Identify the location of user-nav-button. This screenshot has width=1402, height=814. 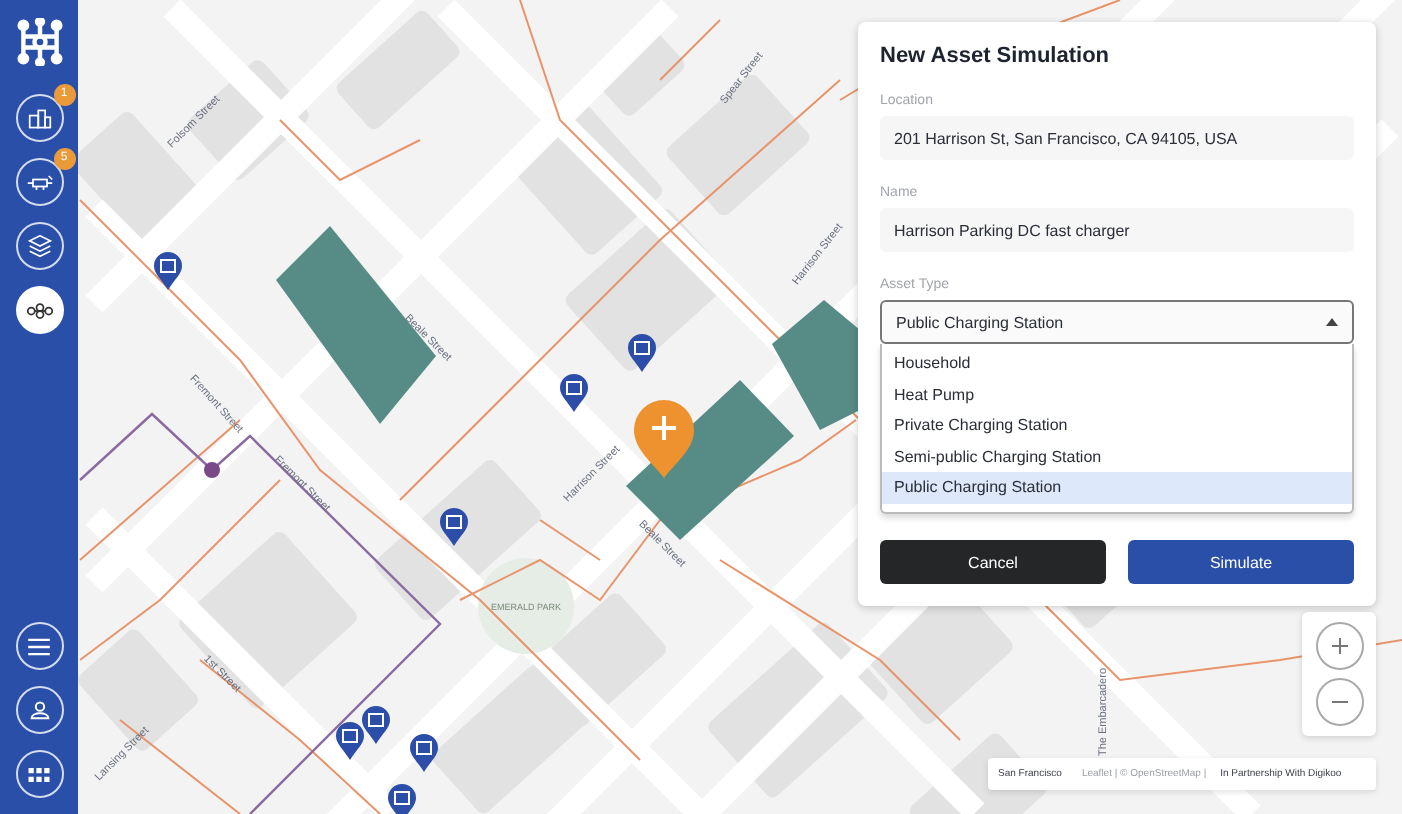
(39, 710).